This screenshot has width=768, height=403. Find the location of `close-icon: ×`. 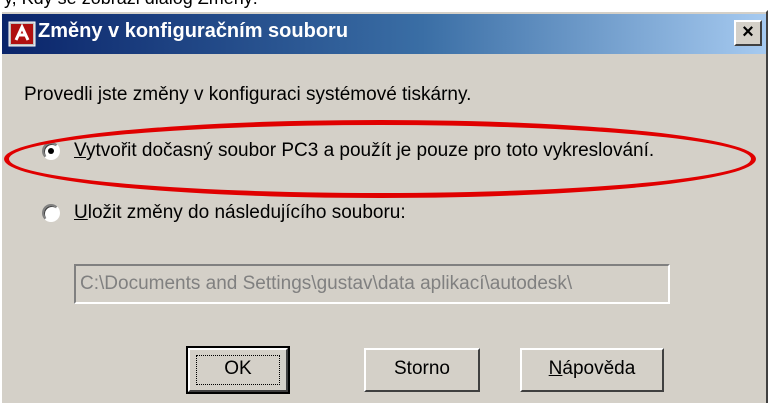

close-icon: × is located at coordinates (748, 32).